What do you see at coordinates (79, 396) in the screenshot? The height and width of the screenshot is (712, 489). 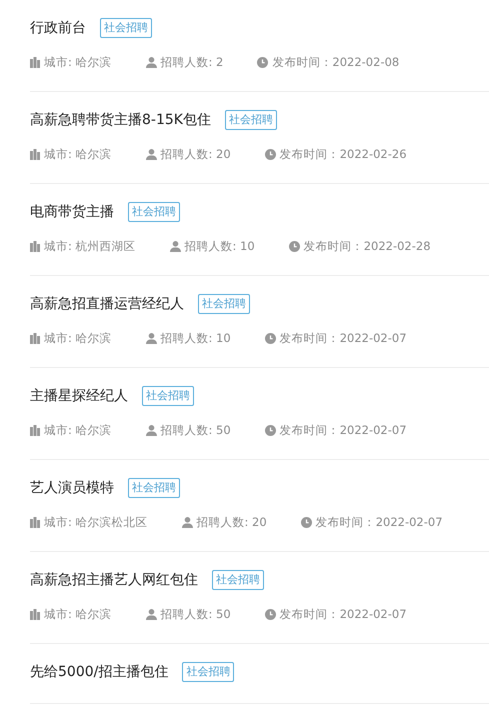 I see `job-title: 主播星探经纪人` at bounding box center [79, 396].